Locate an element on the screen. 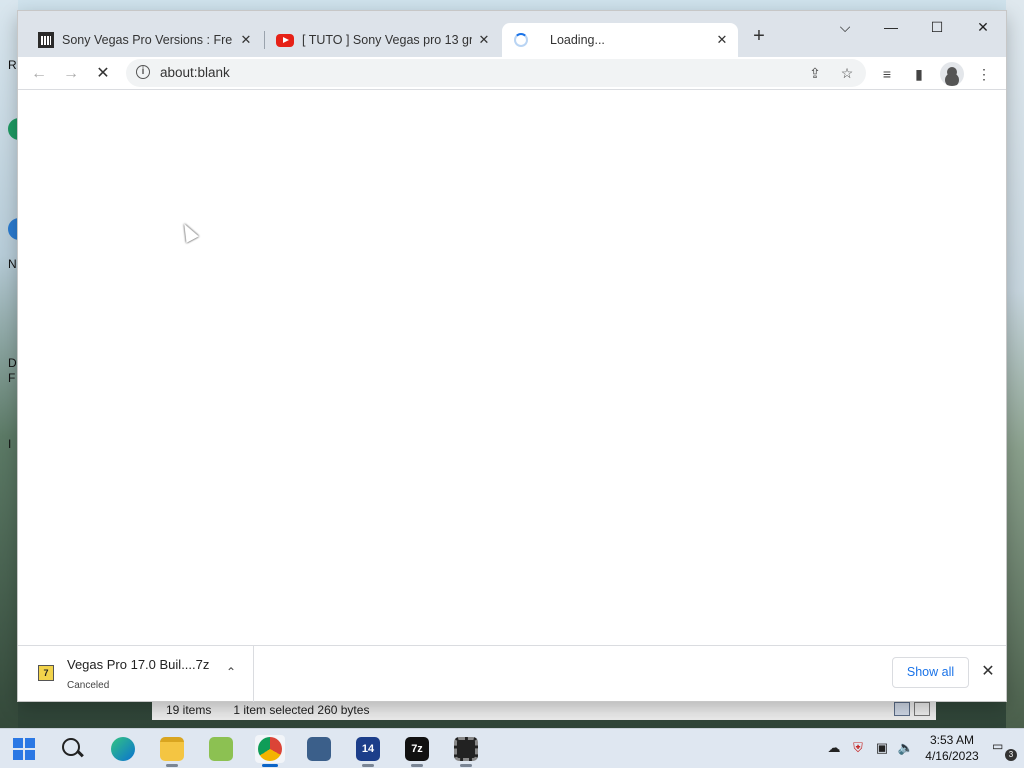 The height and width of the screenshot is (768, 1024). explorer-status-bar: 19 items 1 item selected 260 bytes is located at coordinates (544, 710).